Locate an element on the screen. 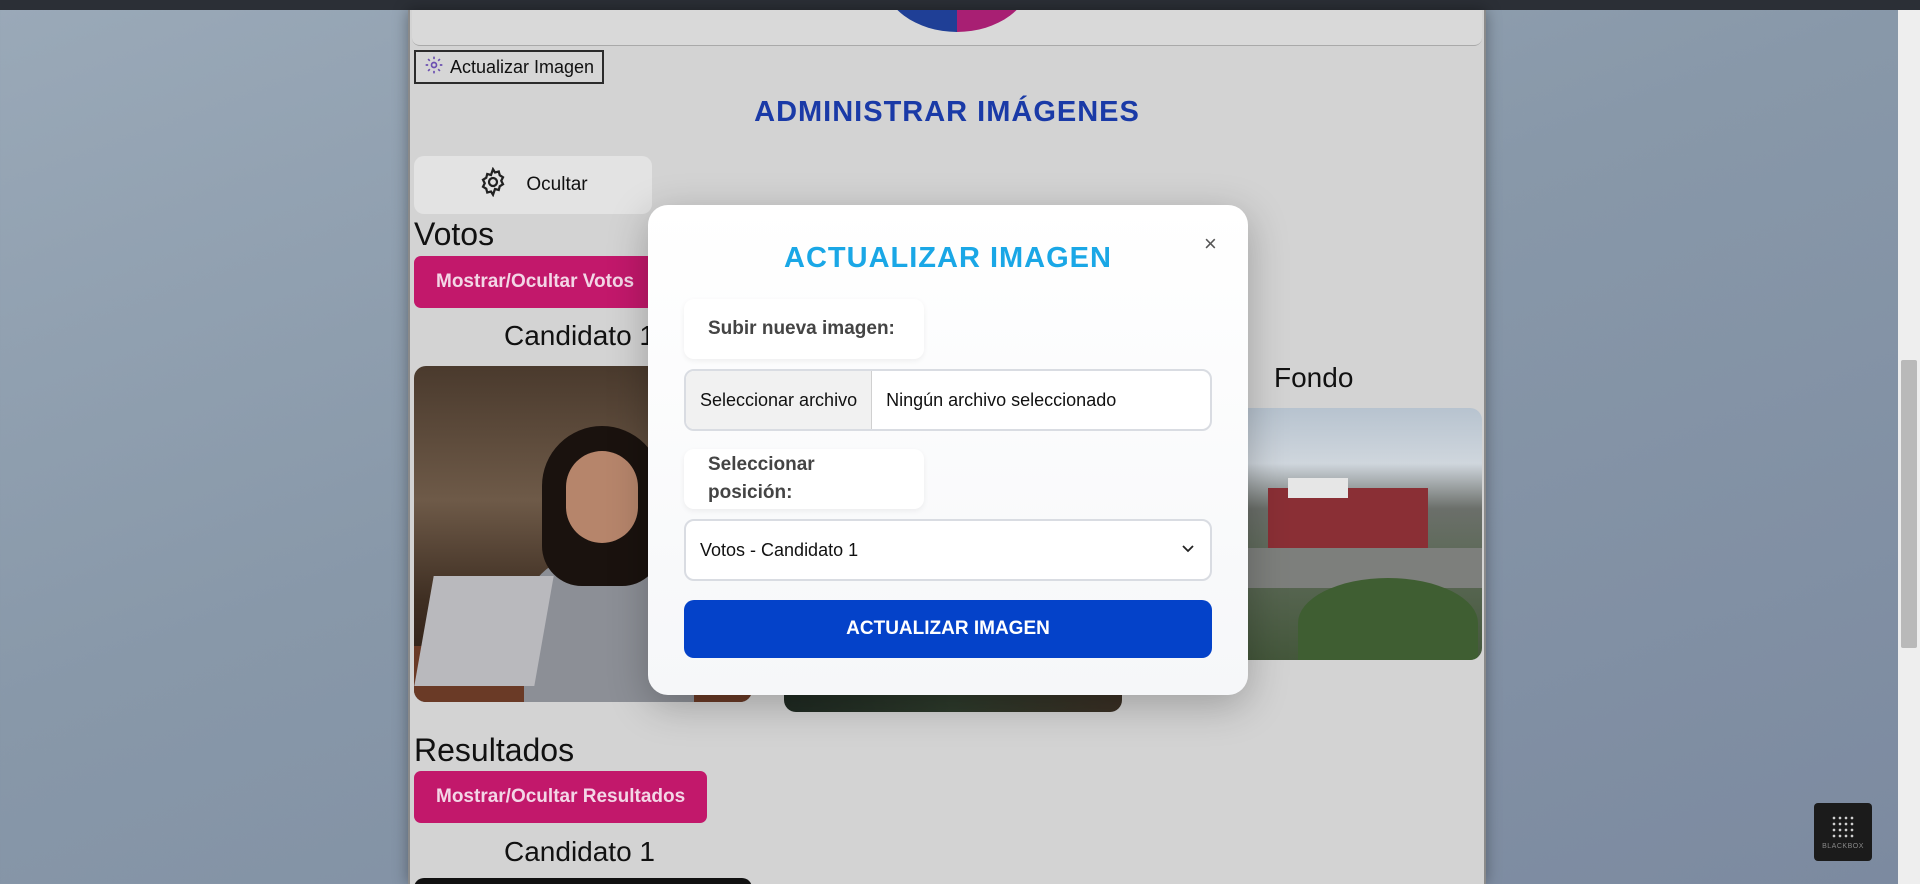  close-icon: × is located at coordinates (1210, 244).